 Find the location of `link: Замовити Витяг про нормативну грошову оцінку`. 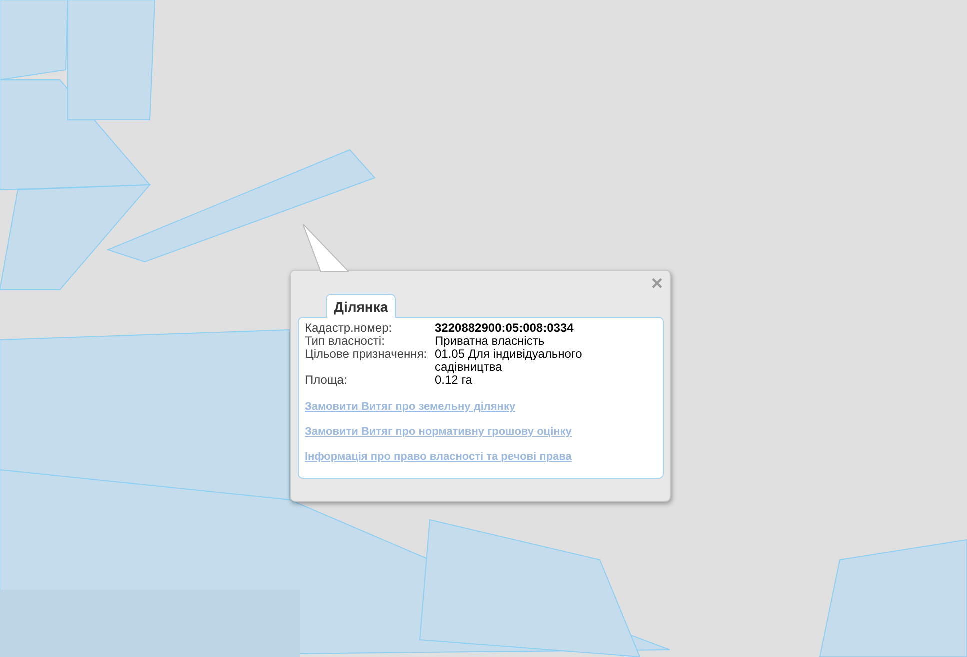

link: Замовити Витяг про нормативну грошову оцінку is located at coordinates (438, 432).